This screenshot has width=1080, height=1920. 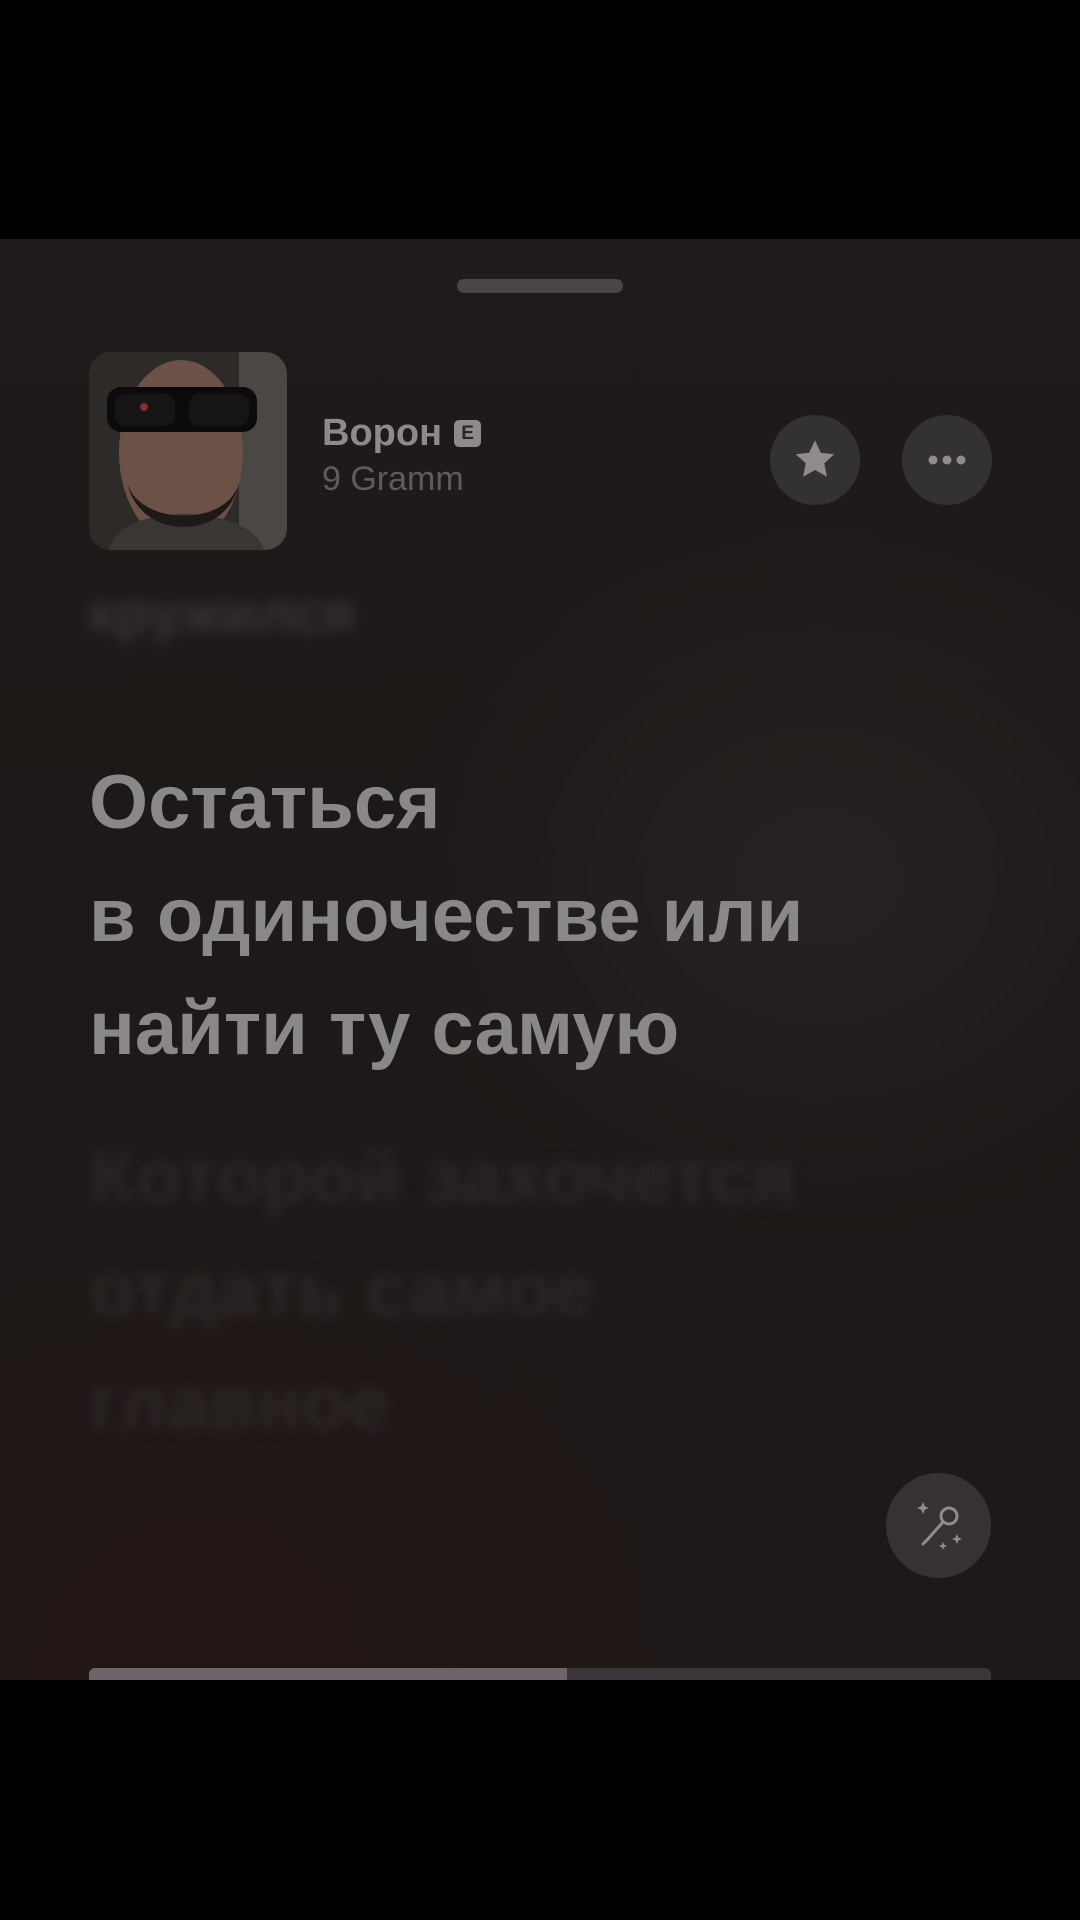 I want to click on playback-progress-fill, so click(x=328, y=1674).